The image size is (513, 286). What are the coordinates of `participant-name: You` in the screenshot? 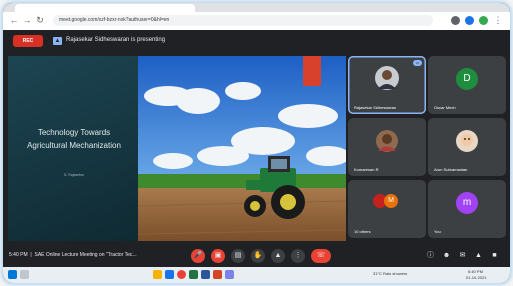 It's located at (437, 231).